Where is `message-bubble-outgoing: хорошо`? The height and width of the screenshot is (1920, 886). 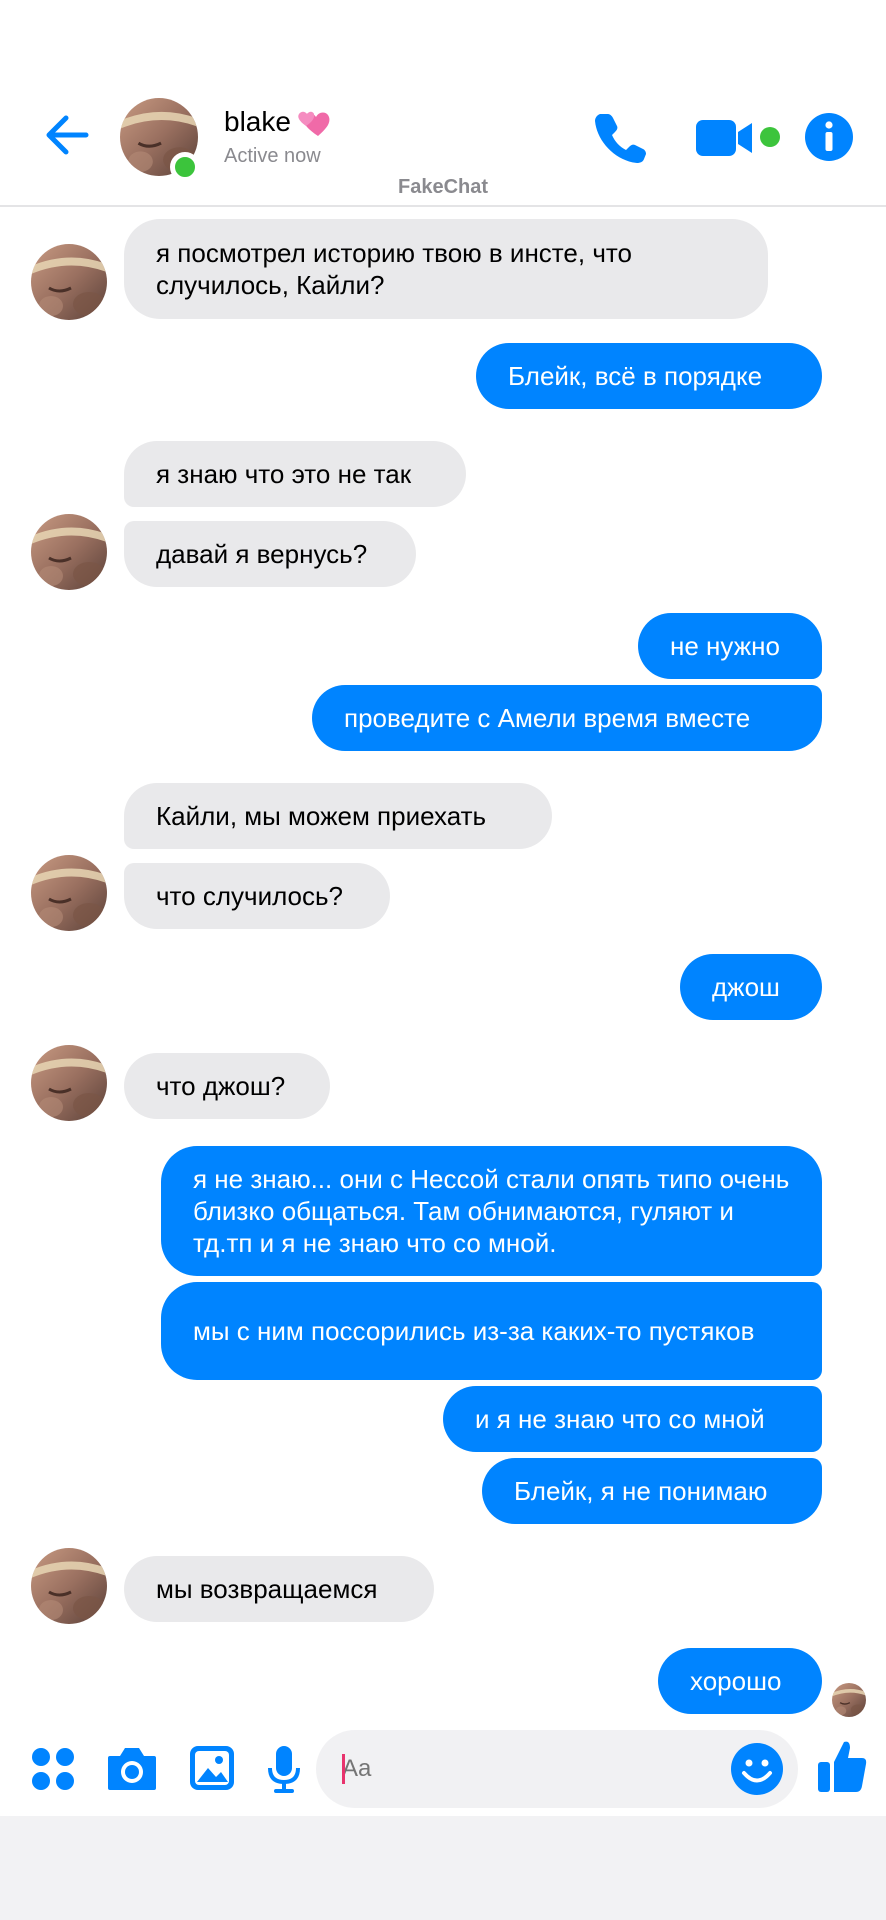
message-bubble-outgoing: хорошо is located at coordinates (740, 1681).